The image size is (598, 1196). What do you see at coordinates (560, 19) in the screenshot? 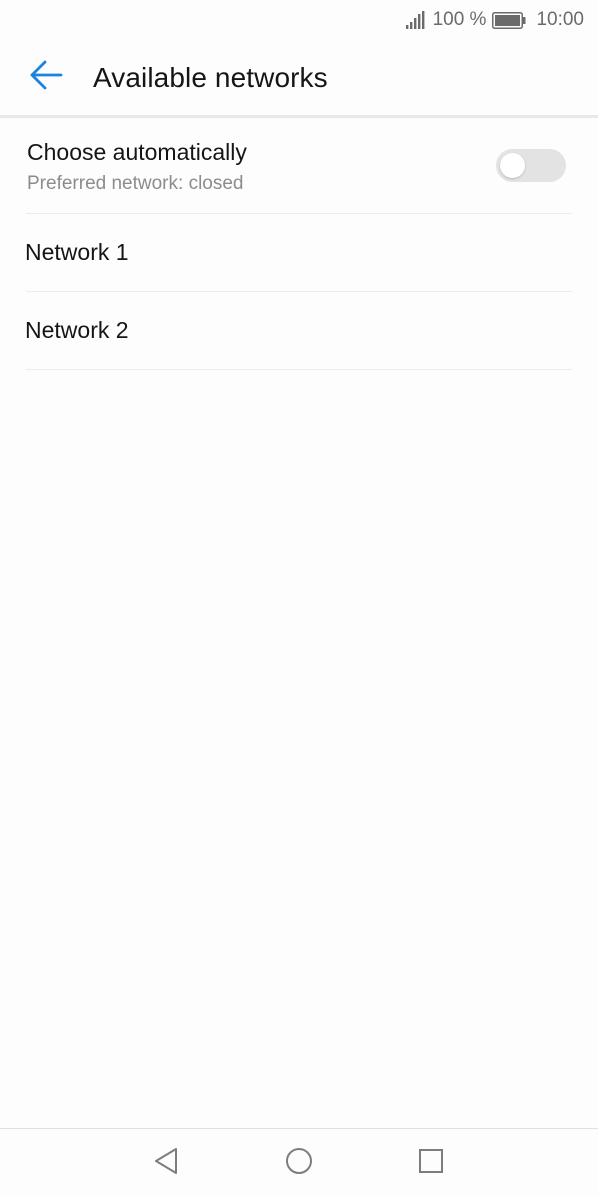
I see `status-time: 10:00` at bounding box center [560, 19].